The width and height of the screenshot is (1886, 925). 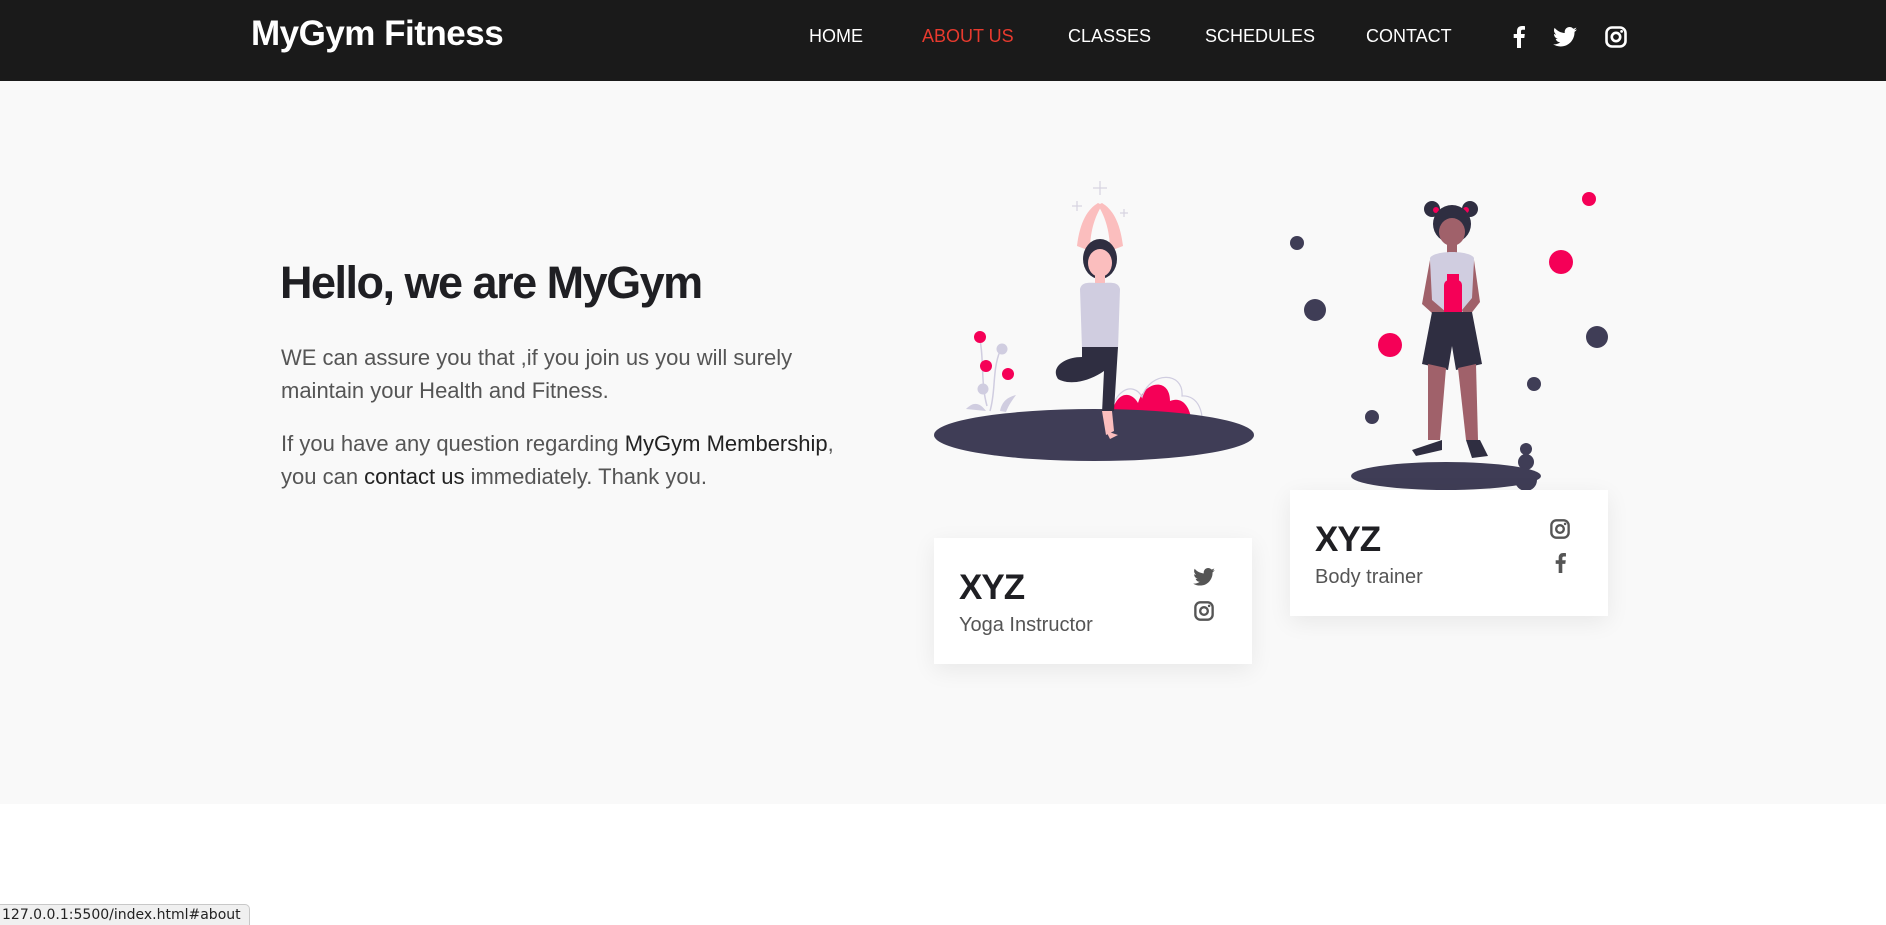 I want to click on para2-text-end: immediately. Thank you., so click(x=585, y=476).